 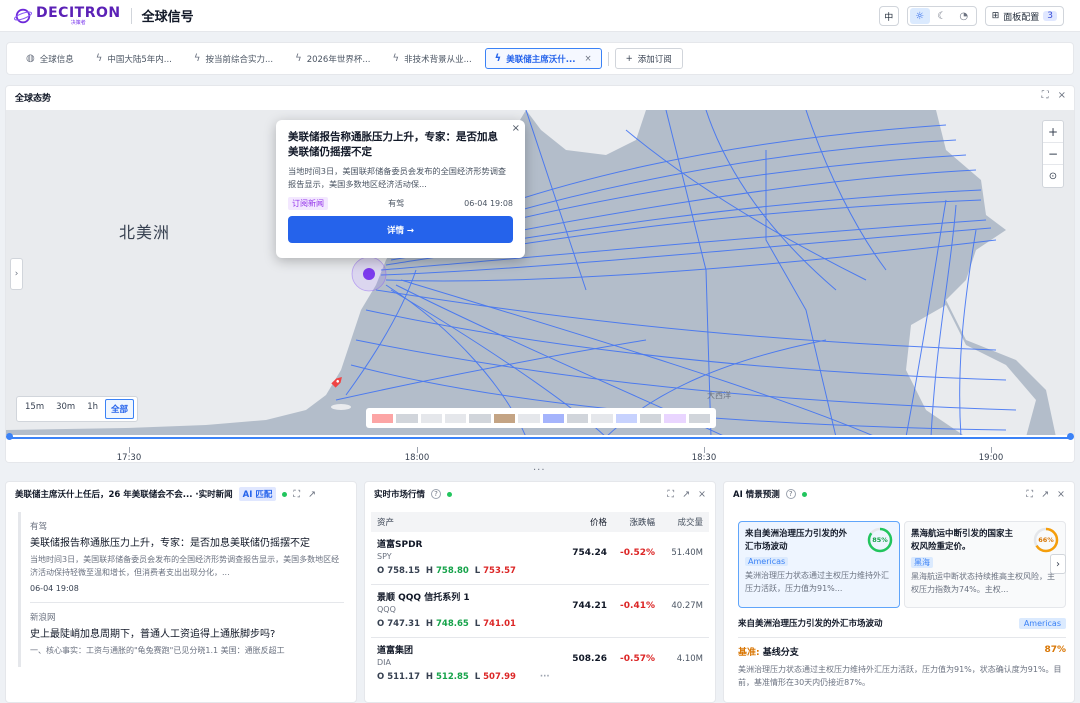 I want to click on timeline-start-handle, so click(x=9, y=436).